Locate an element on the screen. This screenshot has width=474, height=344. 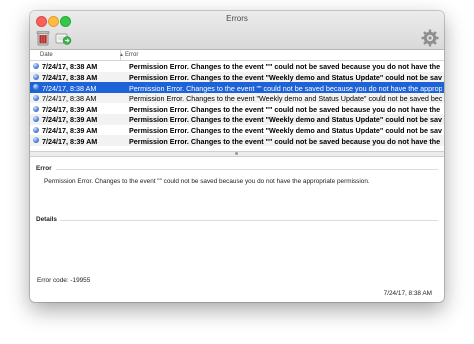
export-button is located at coordinates (63, 38).